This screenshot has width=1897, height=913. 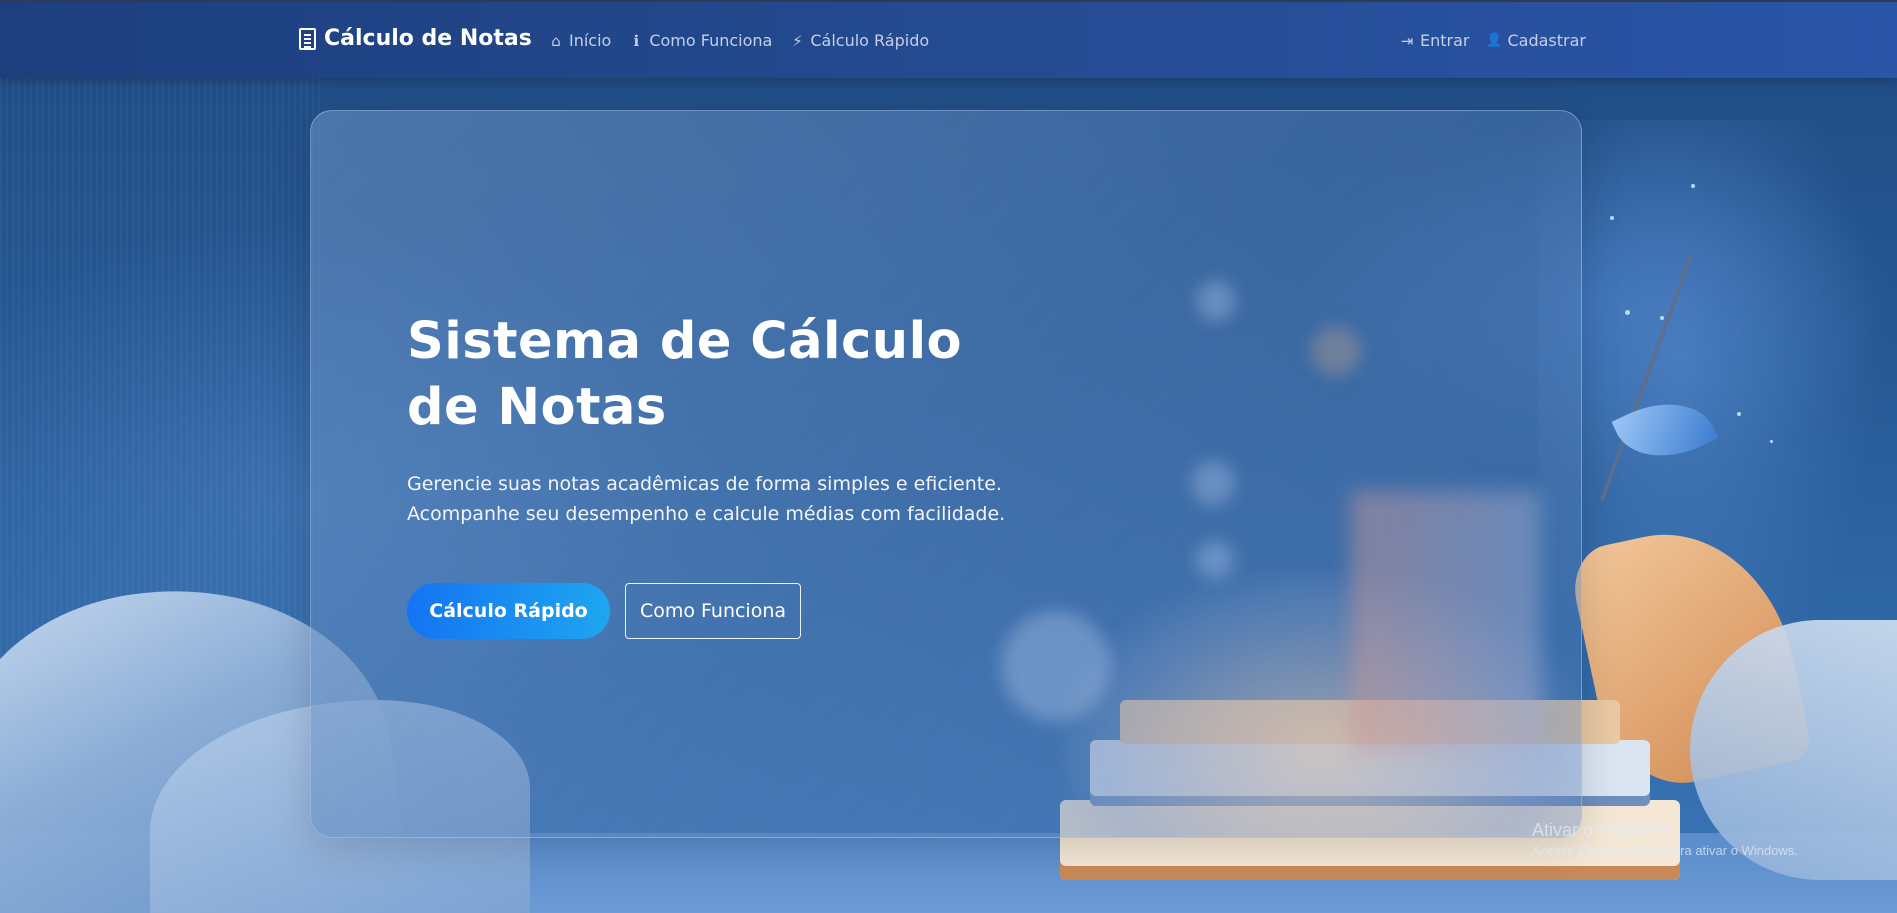 I want to click on nav-link-calculo-rapido: ⚡ Cálculo Rápido, so click(x=858, y=40).